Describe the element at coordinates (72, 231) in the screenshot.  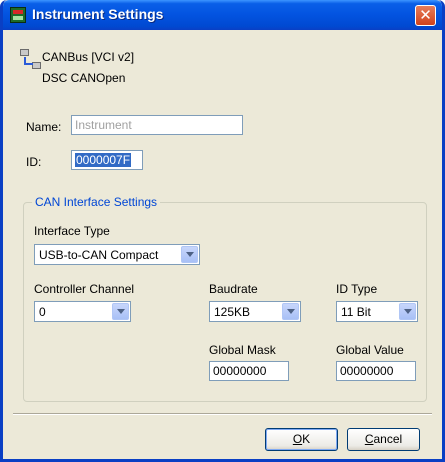
I see `interface-type-label: Interface Type` at that location.